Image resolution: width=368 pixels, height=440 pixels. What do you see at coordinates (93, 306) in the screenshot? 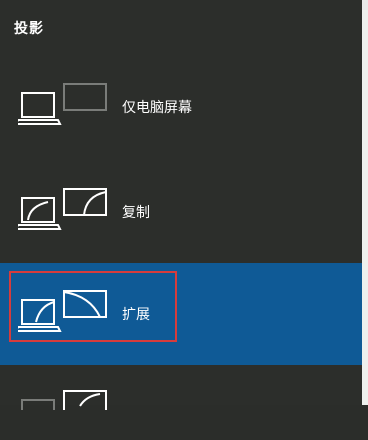
I see `red-highlight-box` at bounding box center [93, 306].